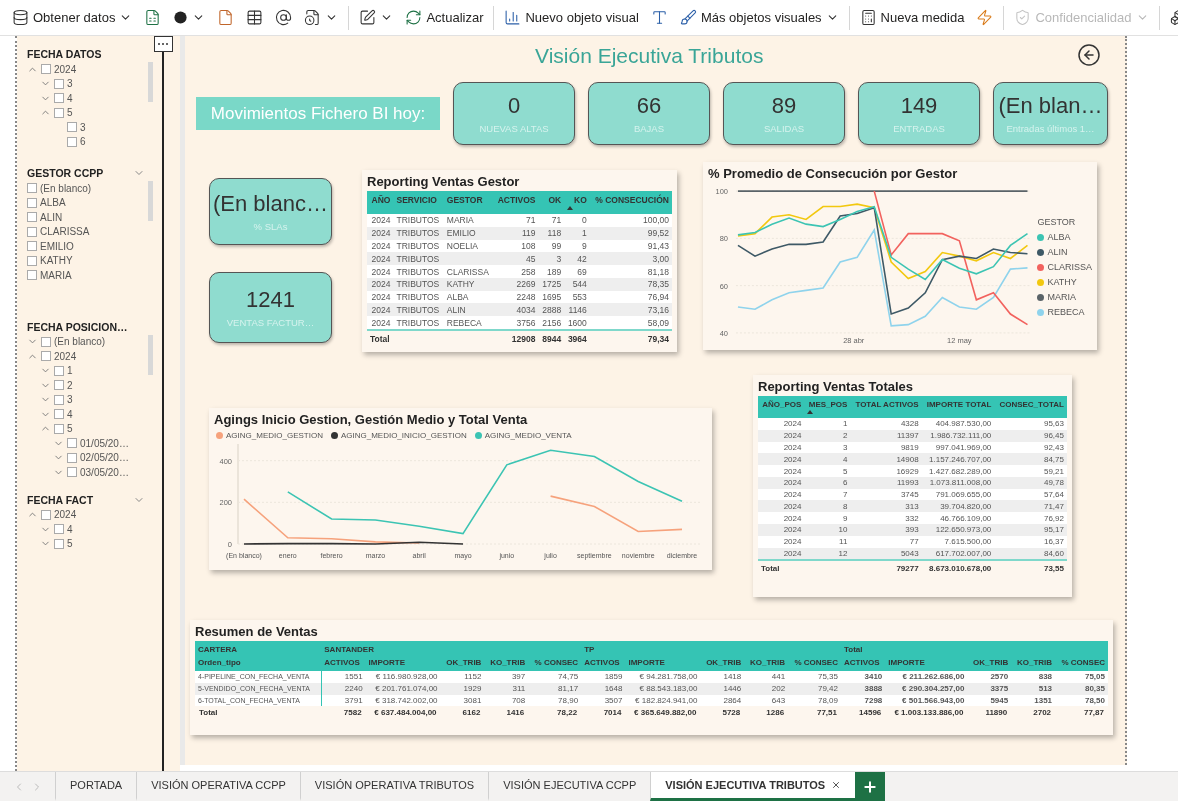  I want to click on slicer-item: ALBA, so click(53, 203).